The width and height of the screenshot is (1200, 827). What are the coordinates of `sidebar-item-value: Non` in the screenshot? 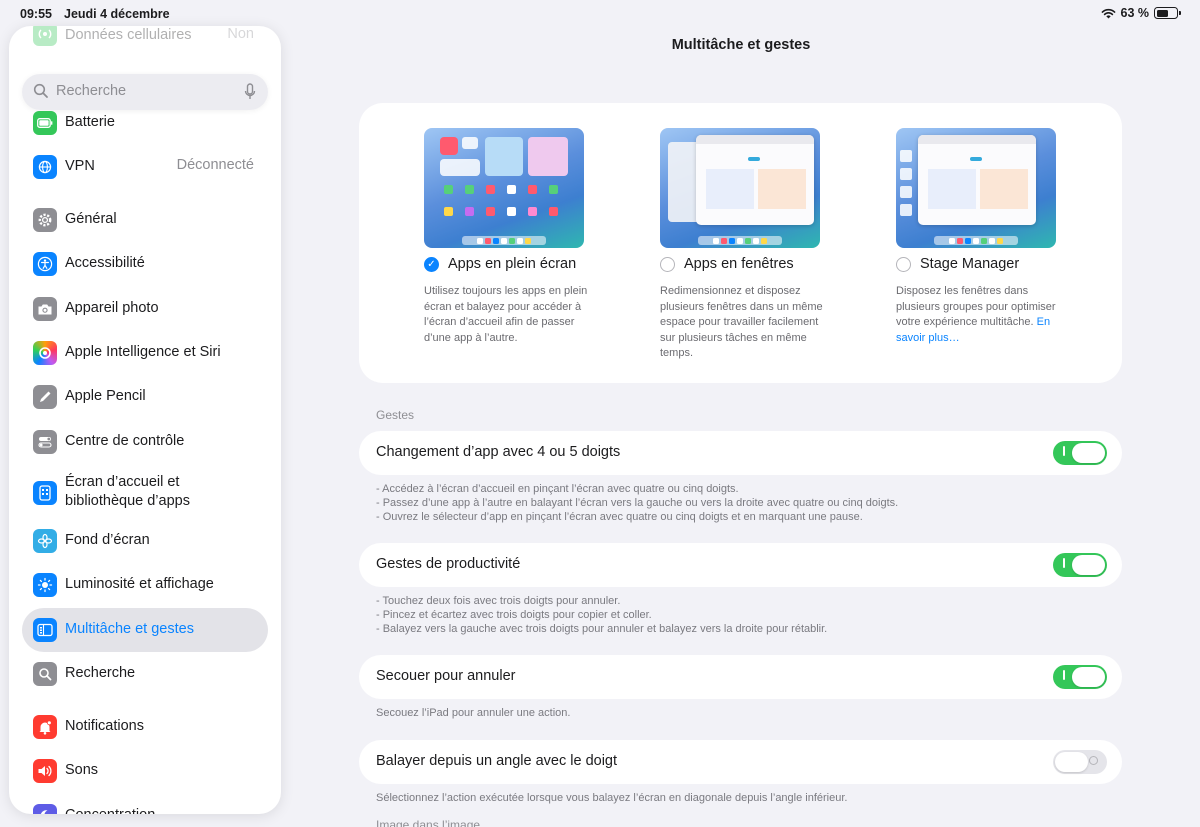 It's located at (240, 34).